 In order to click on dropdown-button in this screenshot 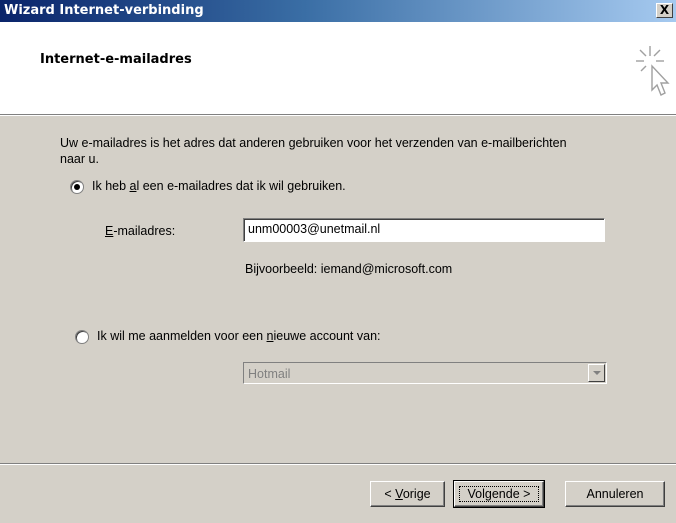, I will do `click(596, 373)`.